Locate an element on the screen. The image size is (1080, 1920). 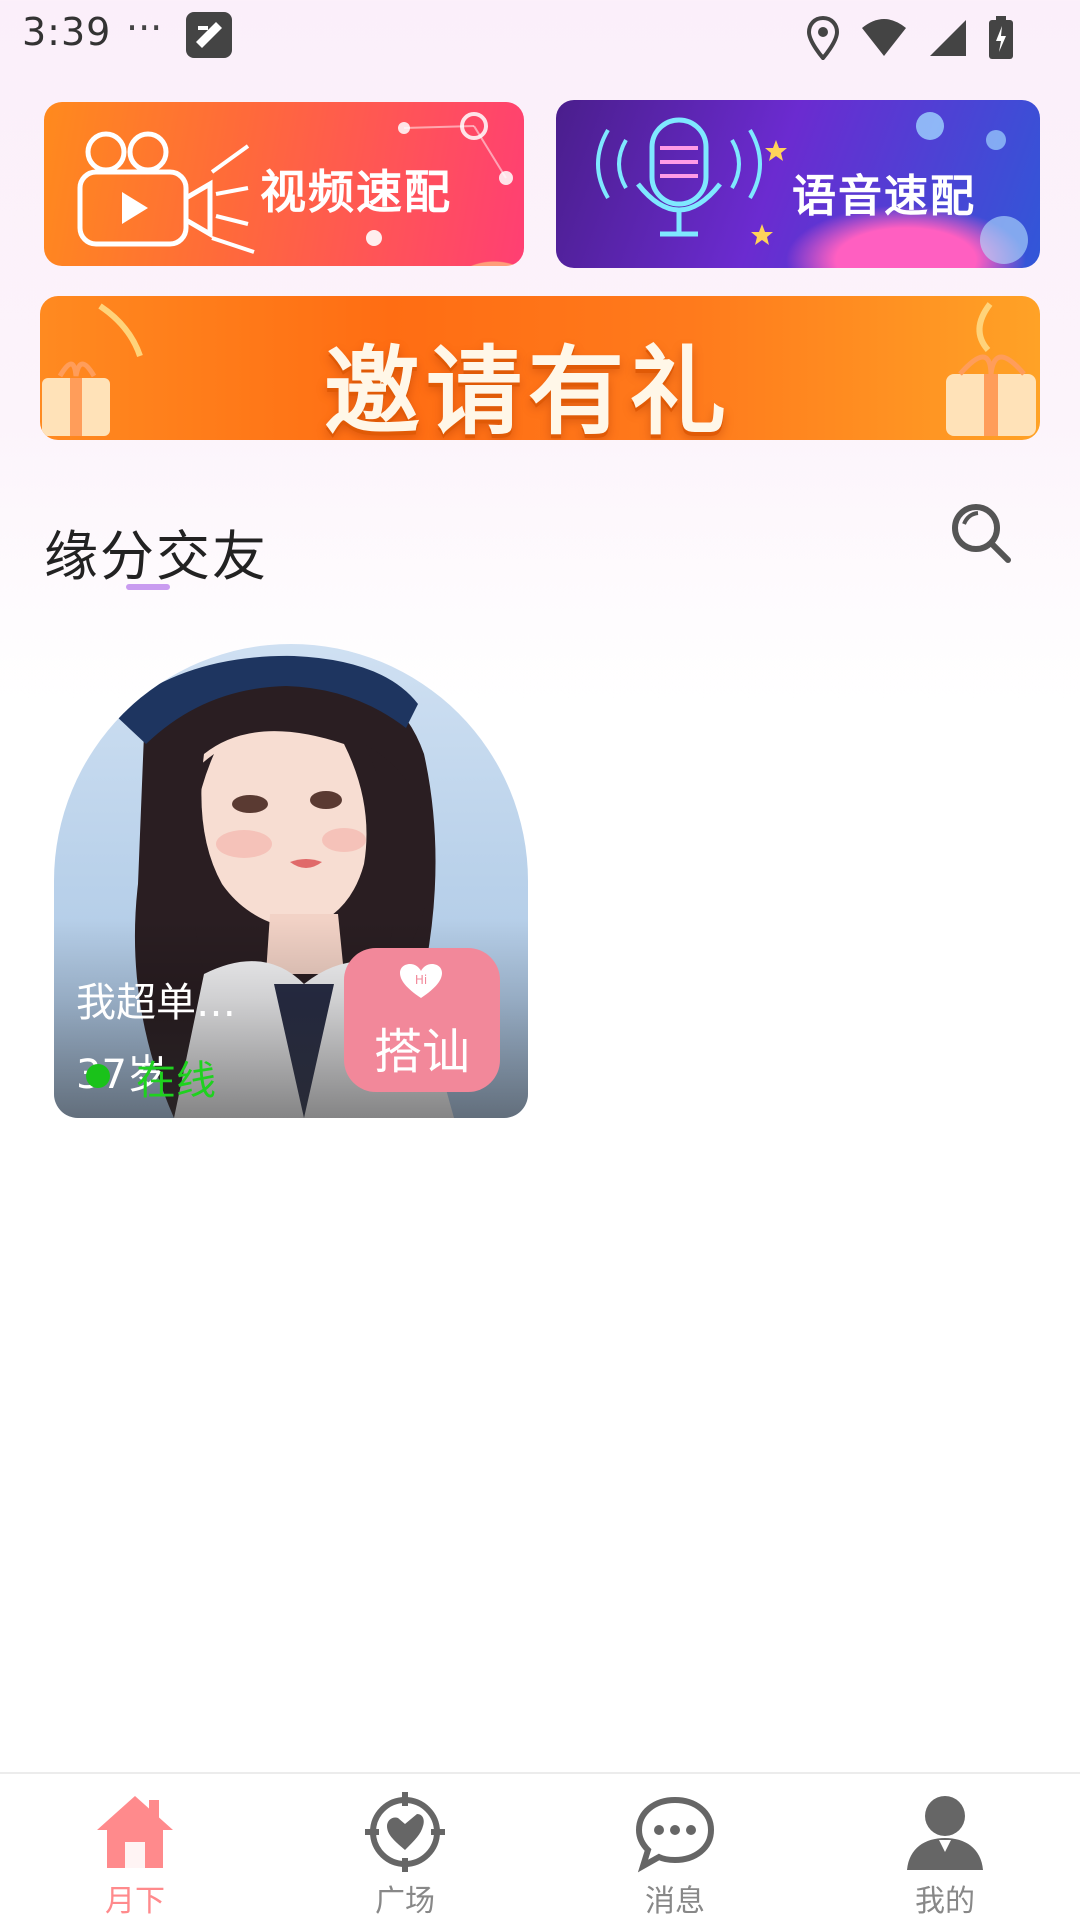
voice-match-card: 语音速配 is located at coordinates (798, 184).